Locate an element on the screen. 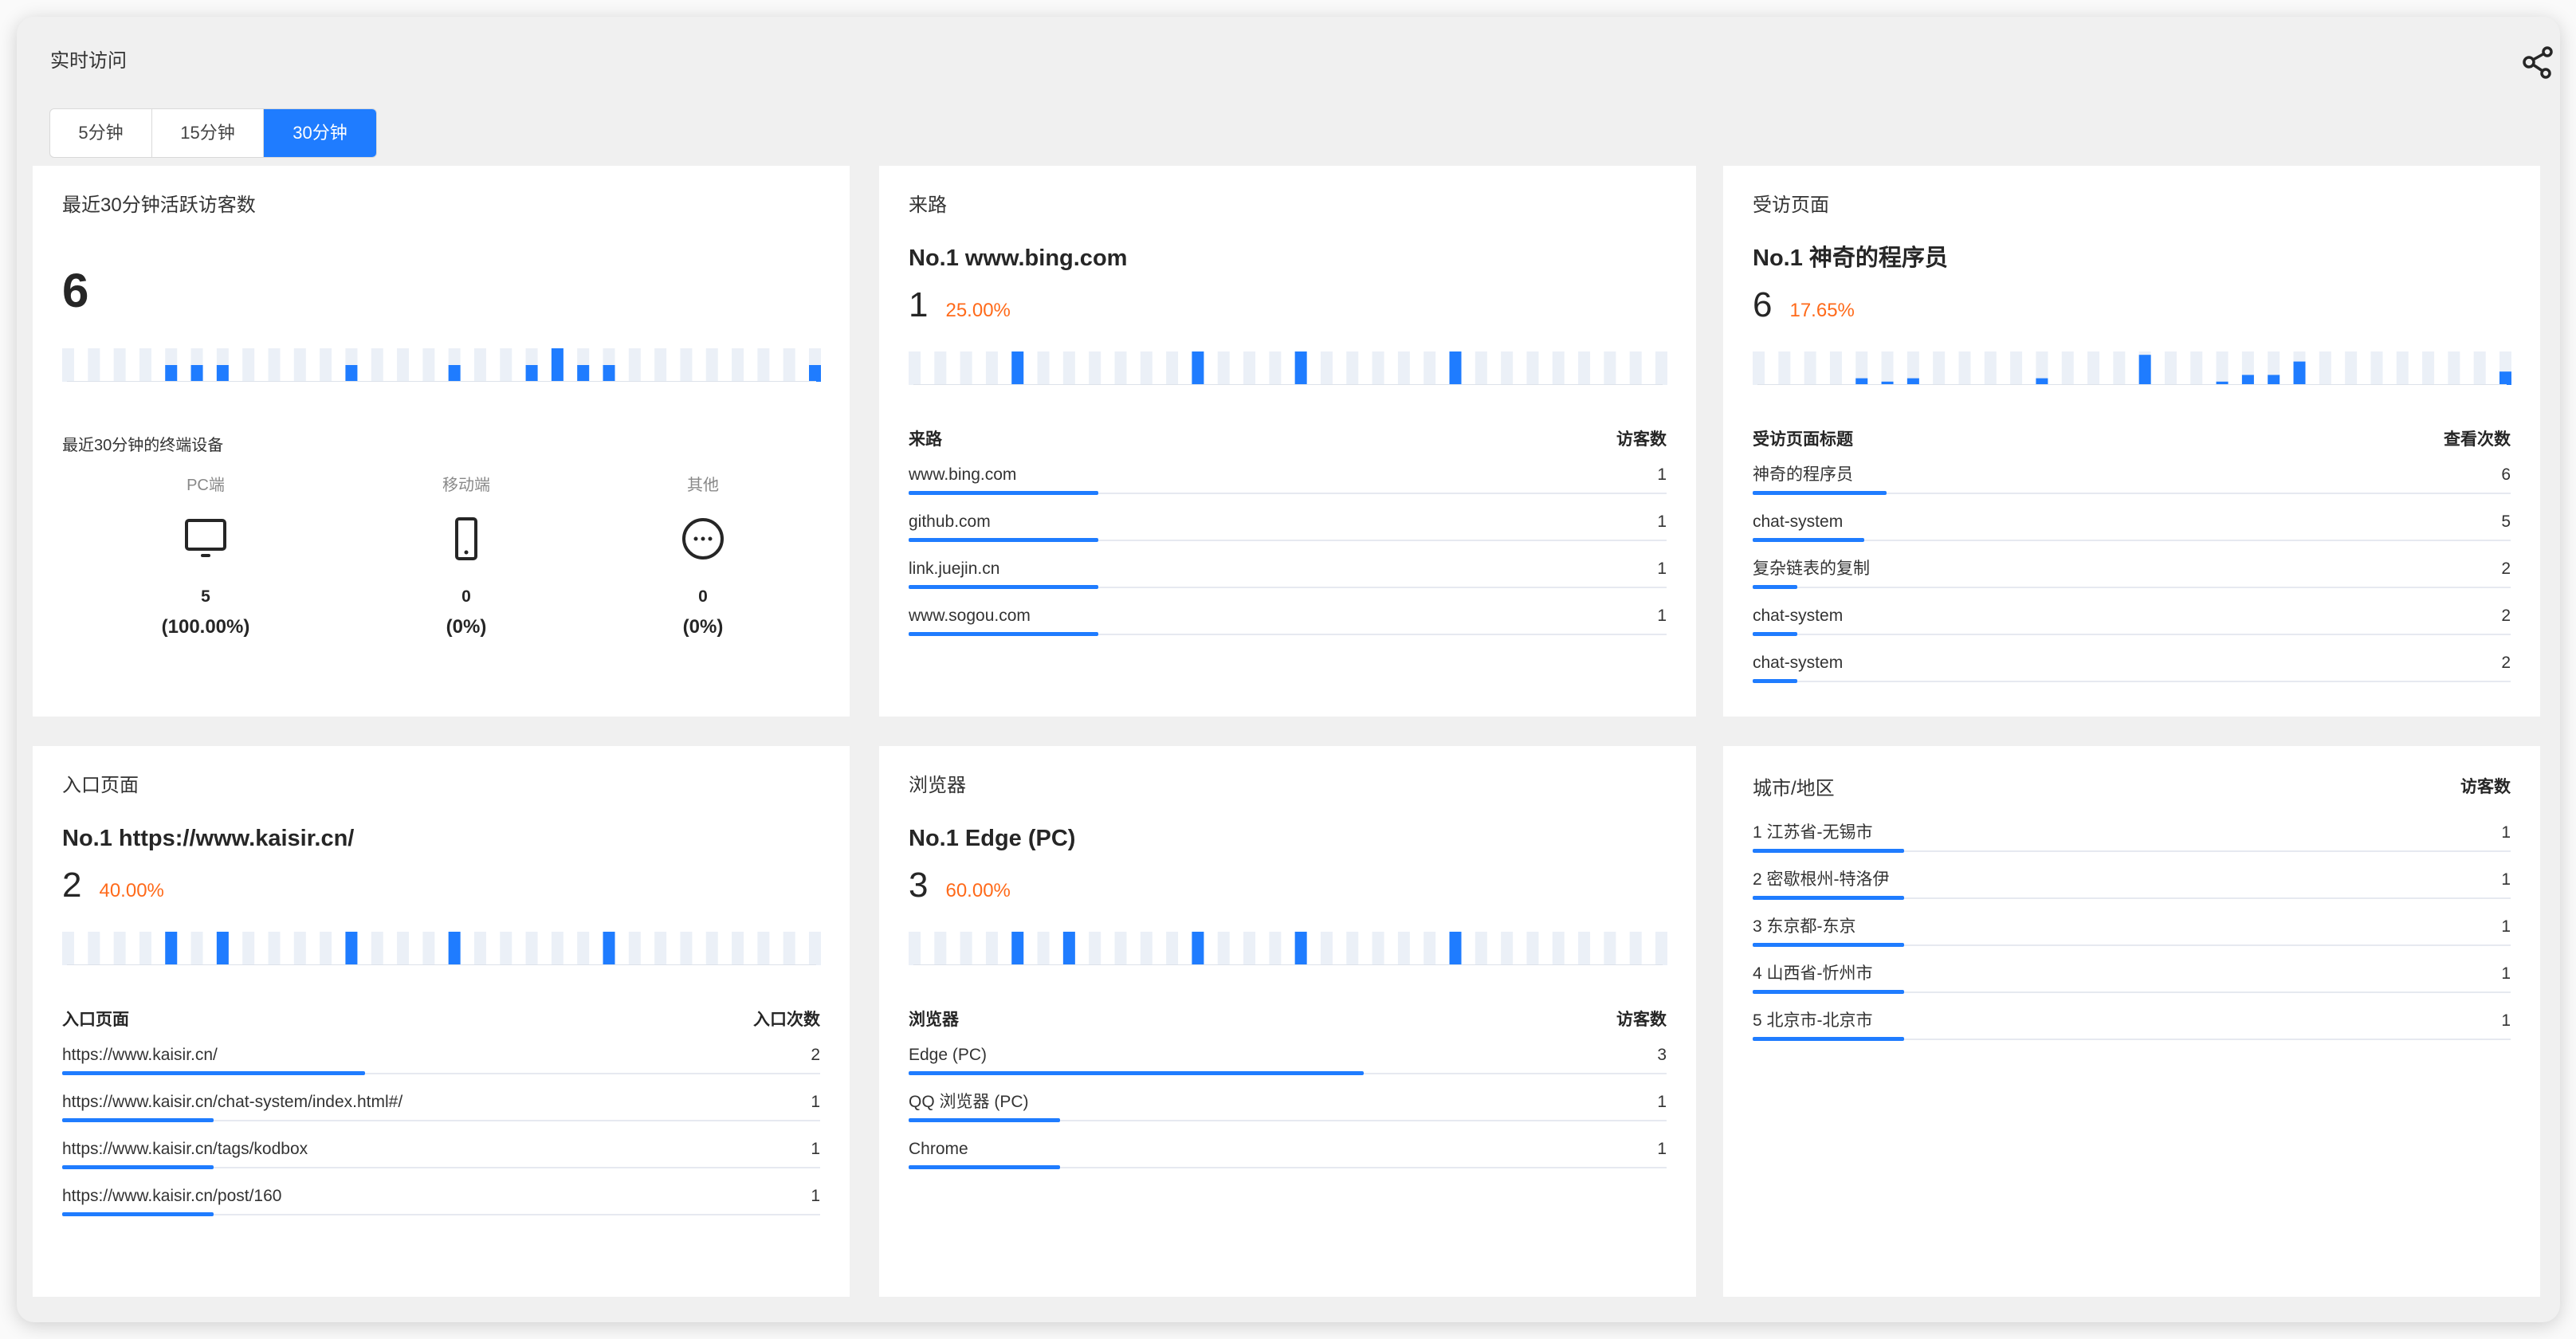 The image size is (2576, 1339). list-item: https://www.kaisir.cn/2 is located at coordinates (441, 1058).